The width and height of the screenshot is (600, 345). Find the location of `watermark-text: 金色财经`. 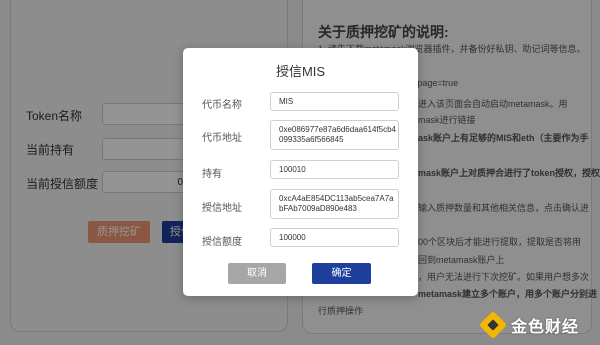

watermark-text: 金色财经 is located at coordinates (545, 327).